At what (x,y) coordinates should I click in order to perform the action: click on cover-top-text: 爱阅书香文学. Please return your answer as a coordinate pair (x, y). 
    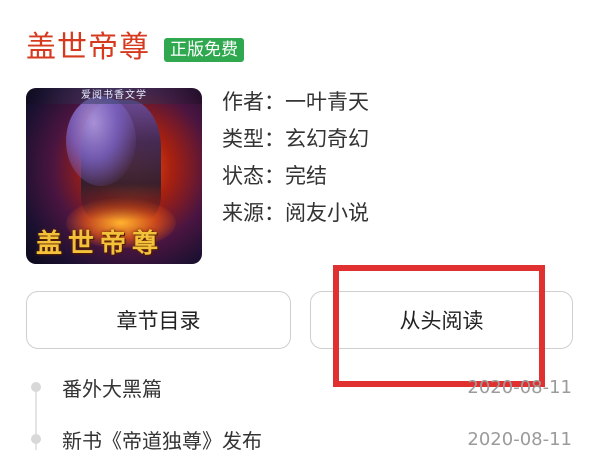
    Looking at the image, I should click on (114, 96).